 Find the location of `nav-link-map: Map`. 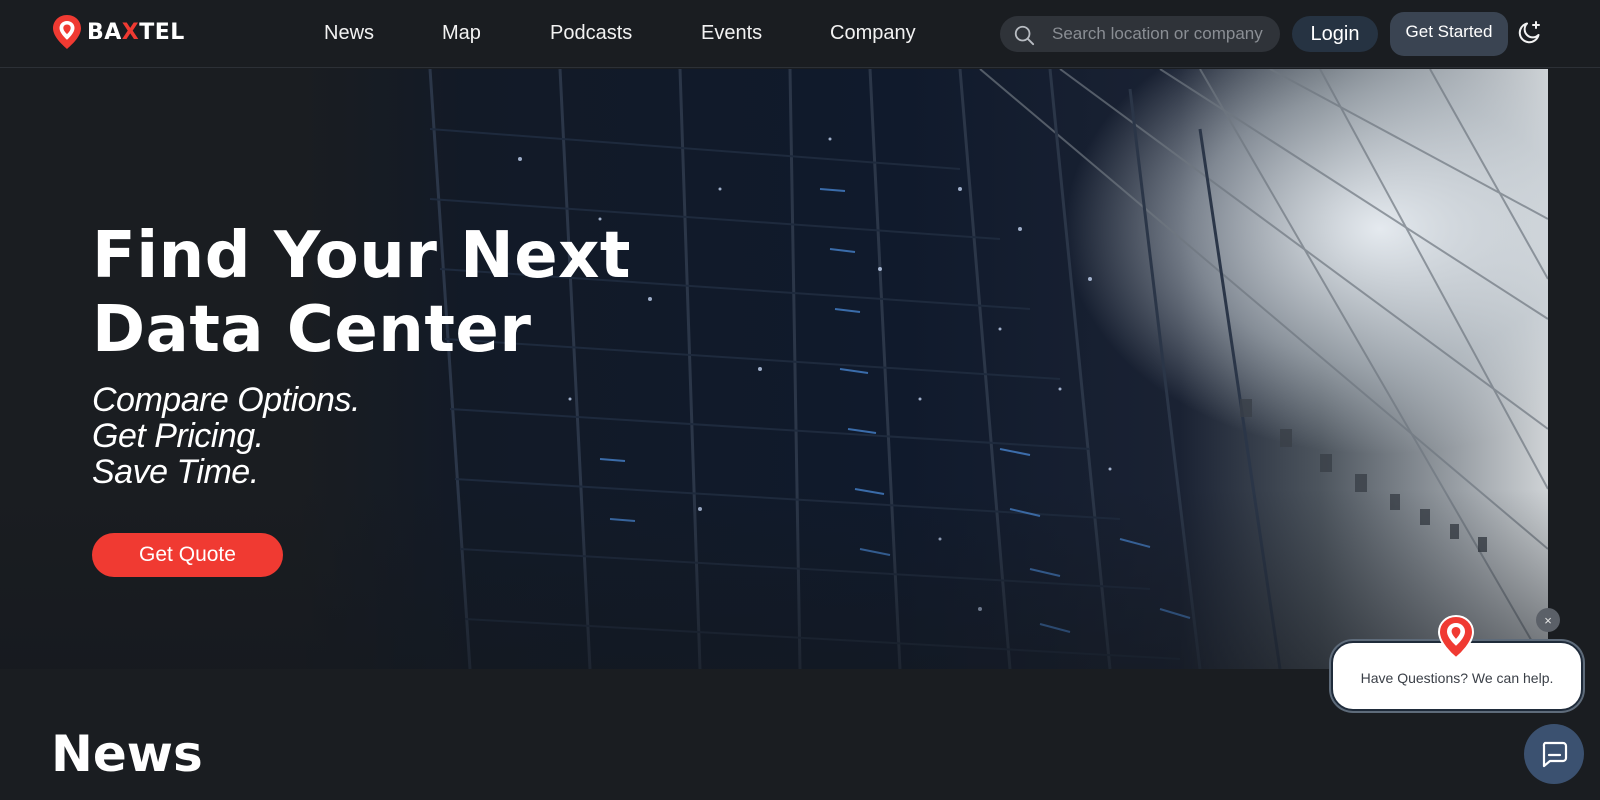

nav-link-map: Map is located at coordinates (461, 33).